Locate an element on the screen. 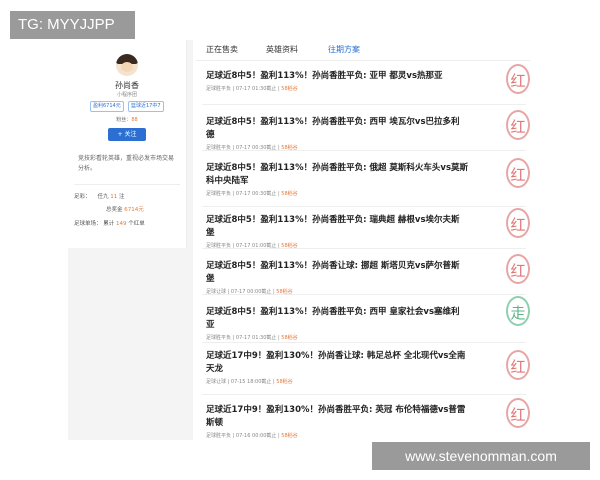 The height and width of the screenshot is (480, 600). profile-divider is located at coordinates (127, 184).